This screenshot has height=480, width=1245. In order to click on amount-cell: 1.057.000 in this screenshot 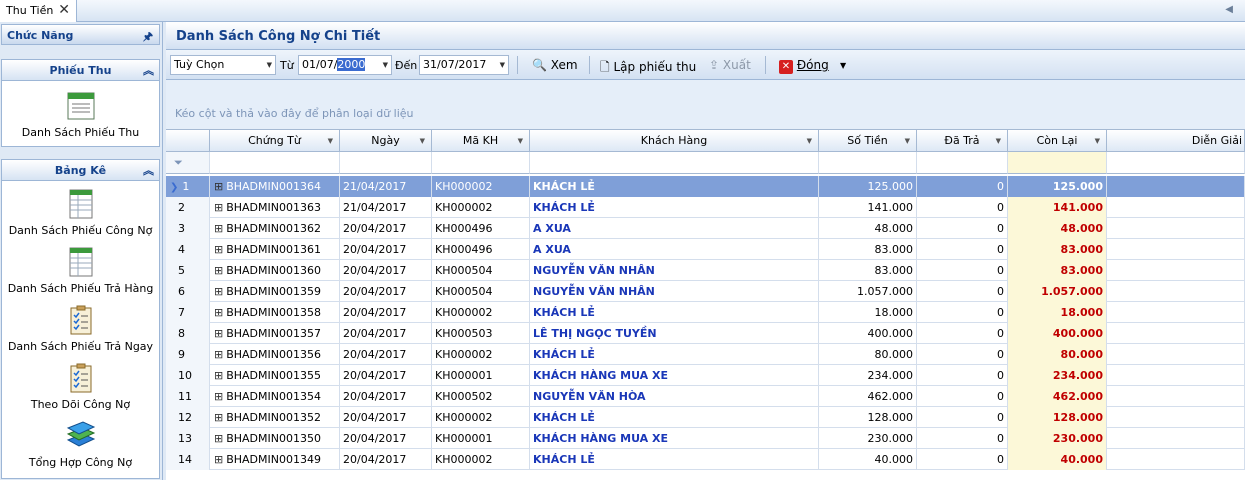, I will do `click(868, 291)`.